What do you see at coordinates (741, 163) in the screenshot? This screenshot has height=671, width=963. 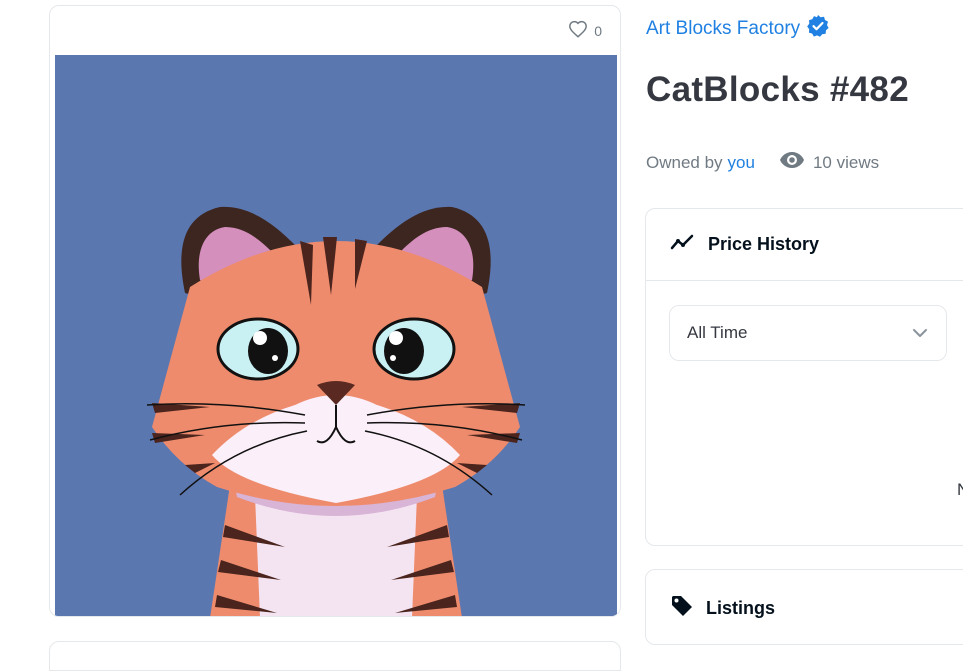 I see `owner-link: you` at bounding box center [741, 163].